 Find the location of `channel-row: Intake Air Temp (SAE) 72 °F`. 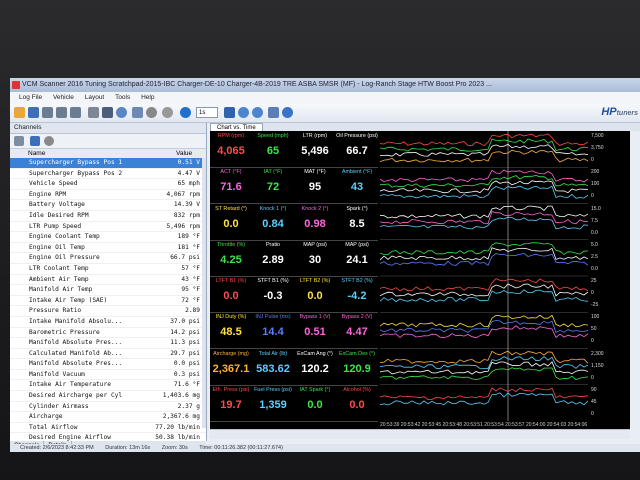

channel-row: Intake Air Temp (SAE) 72 °F is located at coordinates (108, 301).